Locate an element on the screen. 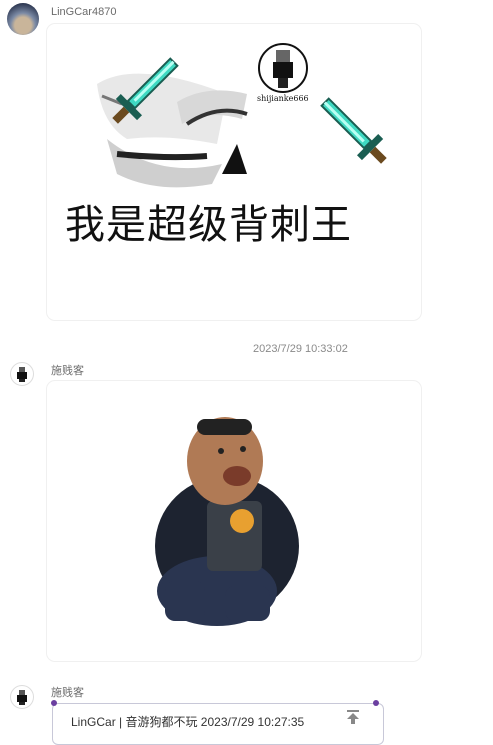  meme-person-image is located at coordinates (227, 521).